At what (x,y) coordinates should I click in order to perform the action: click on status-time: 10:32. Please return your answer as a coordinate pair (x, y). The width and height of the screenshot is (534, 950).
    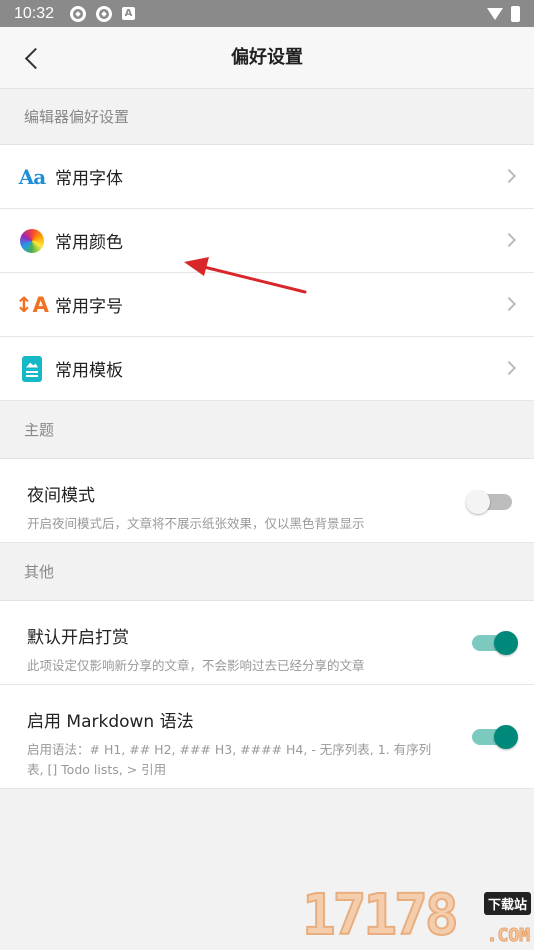
    Looking at the image, I should click on (34, 13).